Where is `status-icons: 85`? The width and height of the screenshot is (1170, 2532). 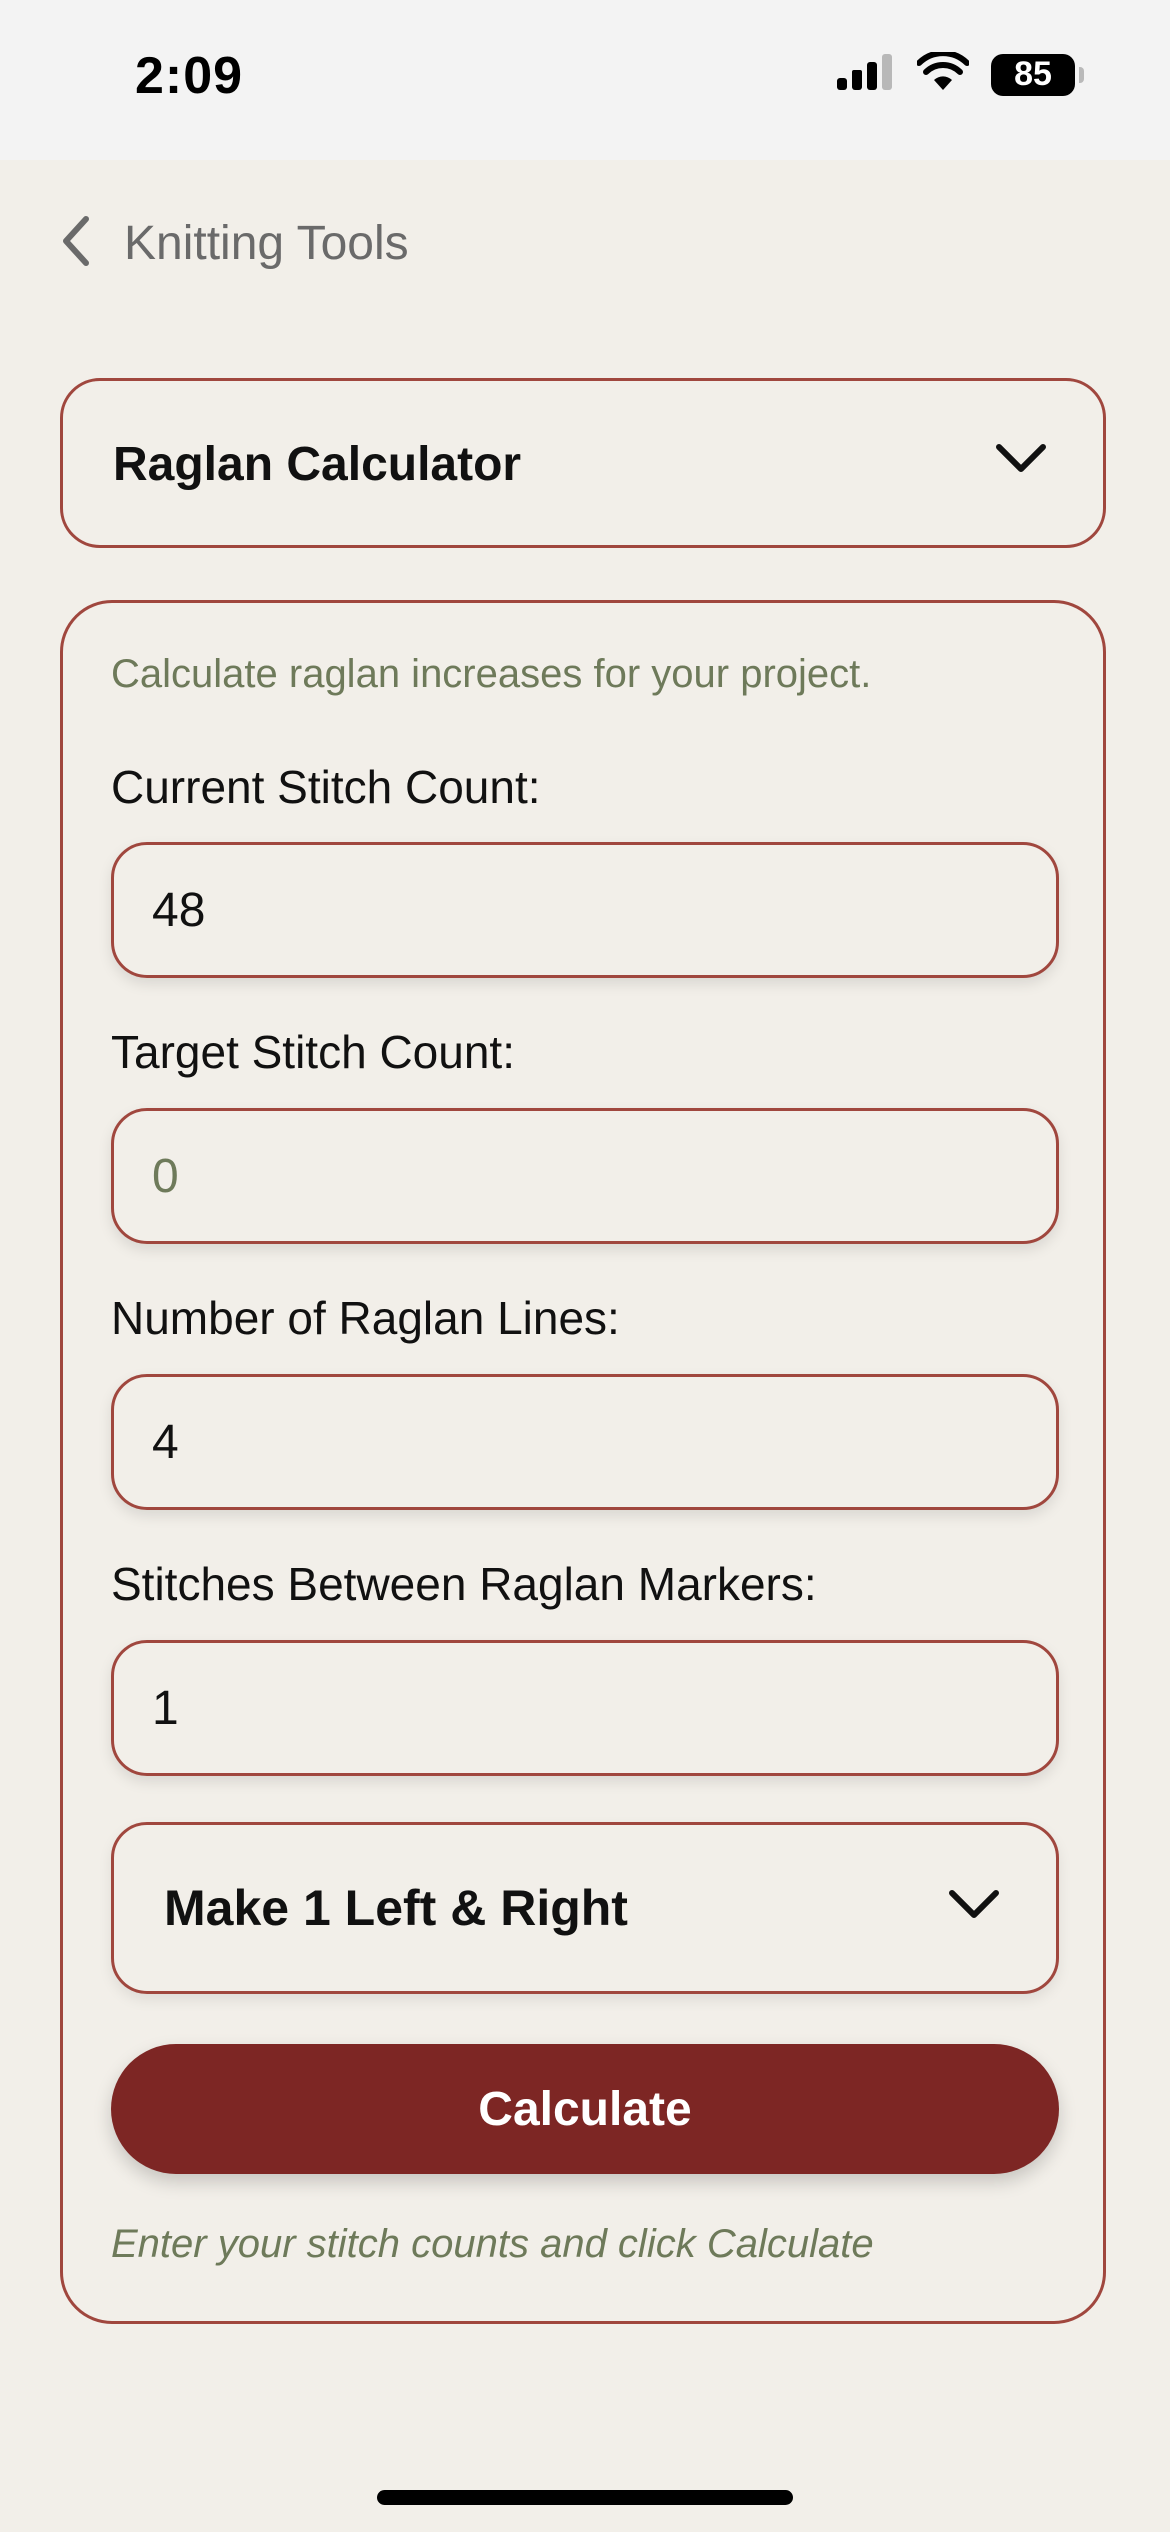 status-icons: 85 is located at coordinates (960, 73).